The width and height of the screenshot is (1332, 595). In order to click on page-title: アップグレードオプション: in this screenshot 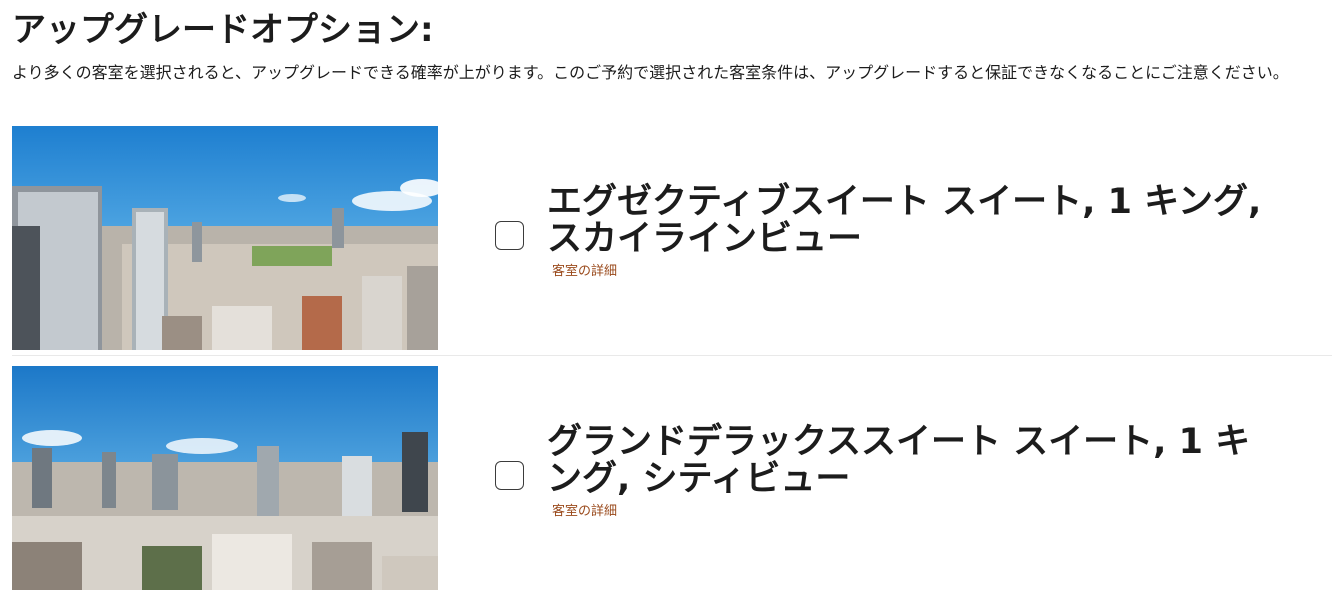, I will do `click(223, 30)`.